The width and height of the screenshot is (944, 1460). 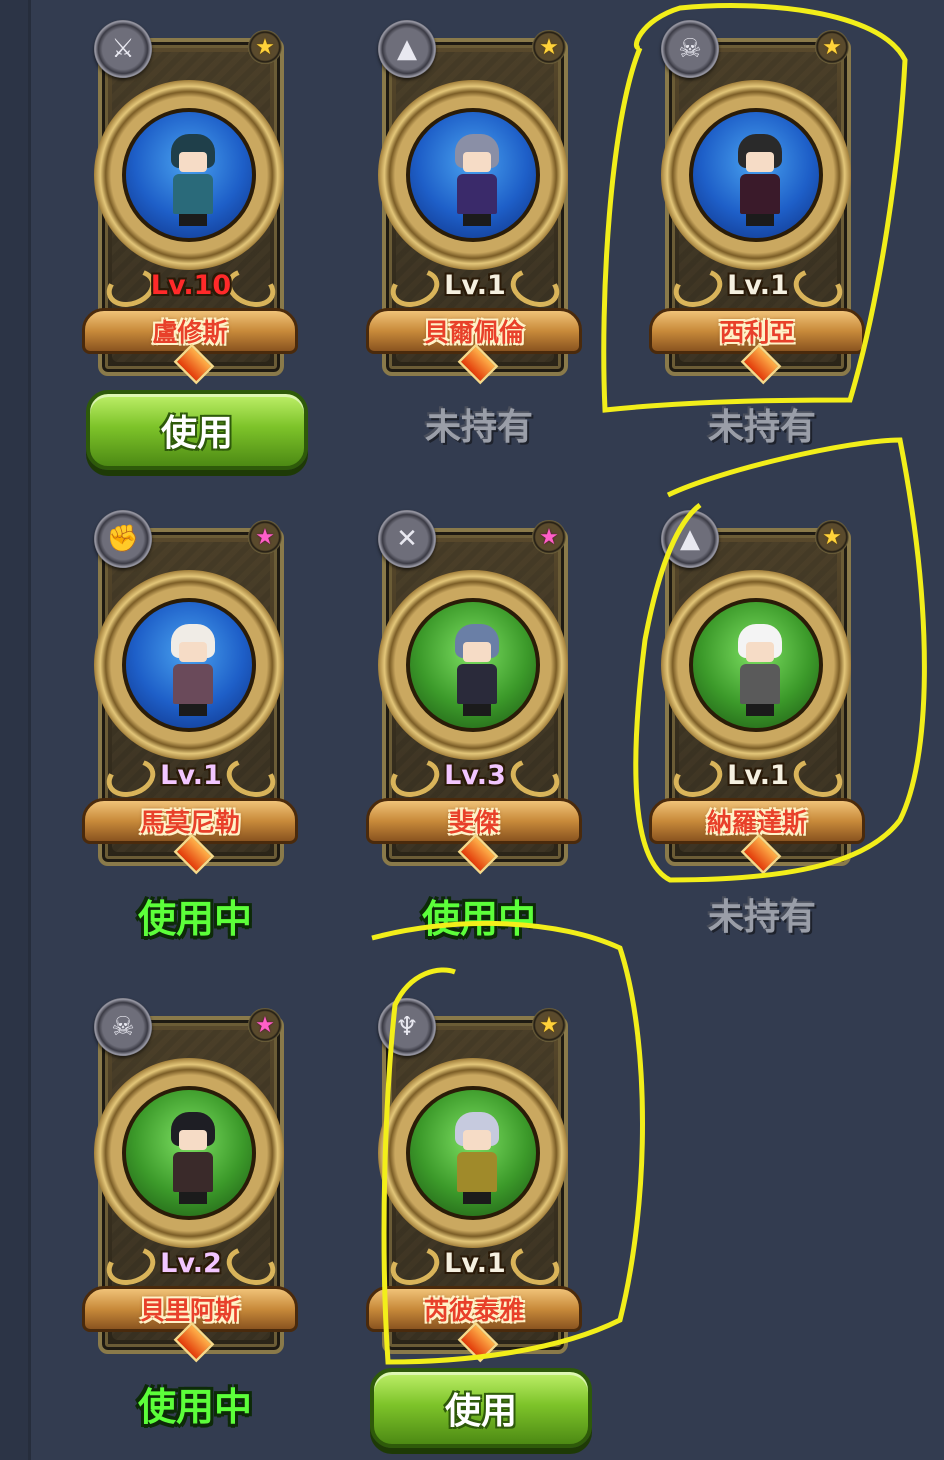 I want to click on level-label: Lv.2, so click(x=191, y=1263).